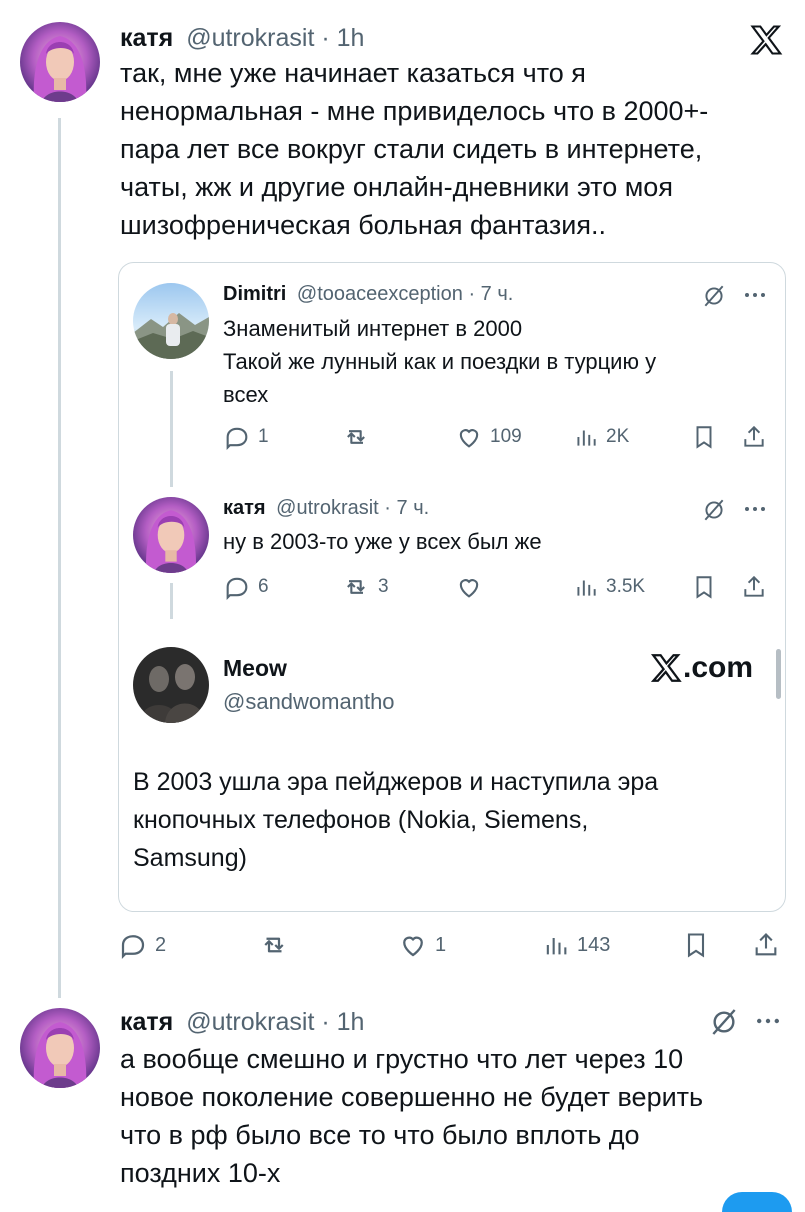 This screenshot has width=805, height=1212. I want to click on text-line: Samsung), so click(190, 858).